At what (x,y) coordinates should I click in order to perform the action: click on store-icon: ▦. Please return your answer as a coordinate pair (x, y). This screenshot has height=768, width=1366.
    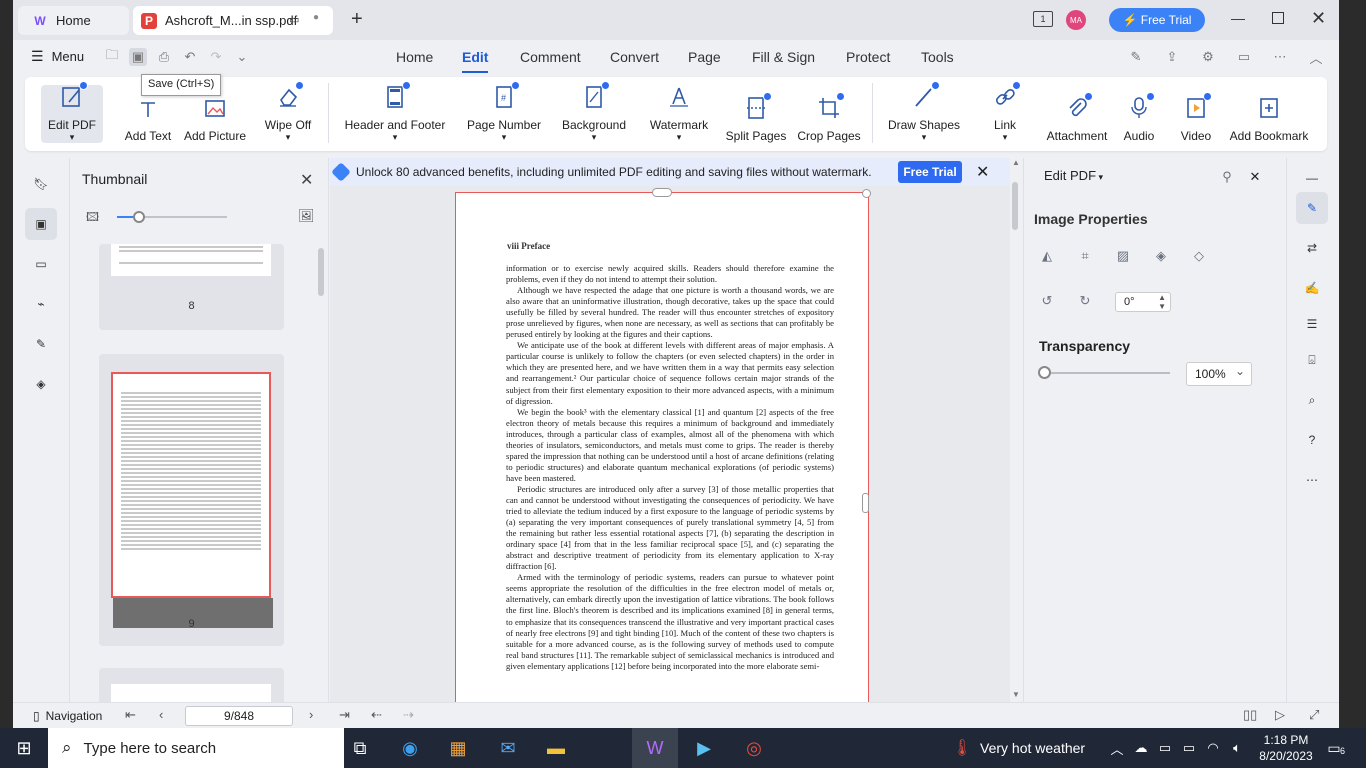
    Looking at the image, I should click on (458, 748).